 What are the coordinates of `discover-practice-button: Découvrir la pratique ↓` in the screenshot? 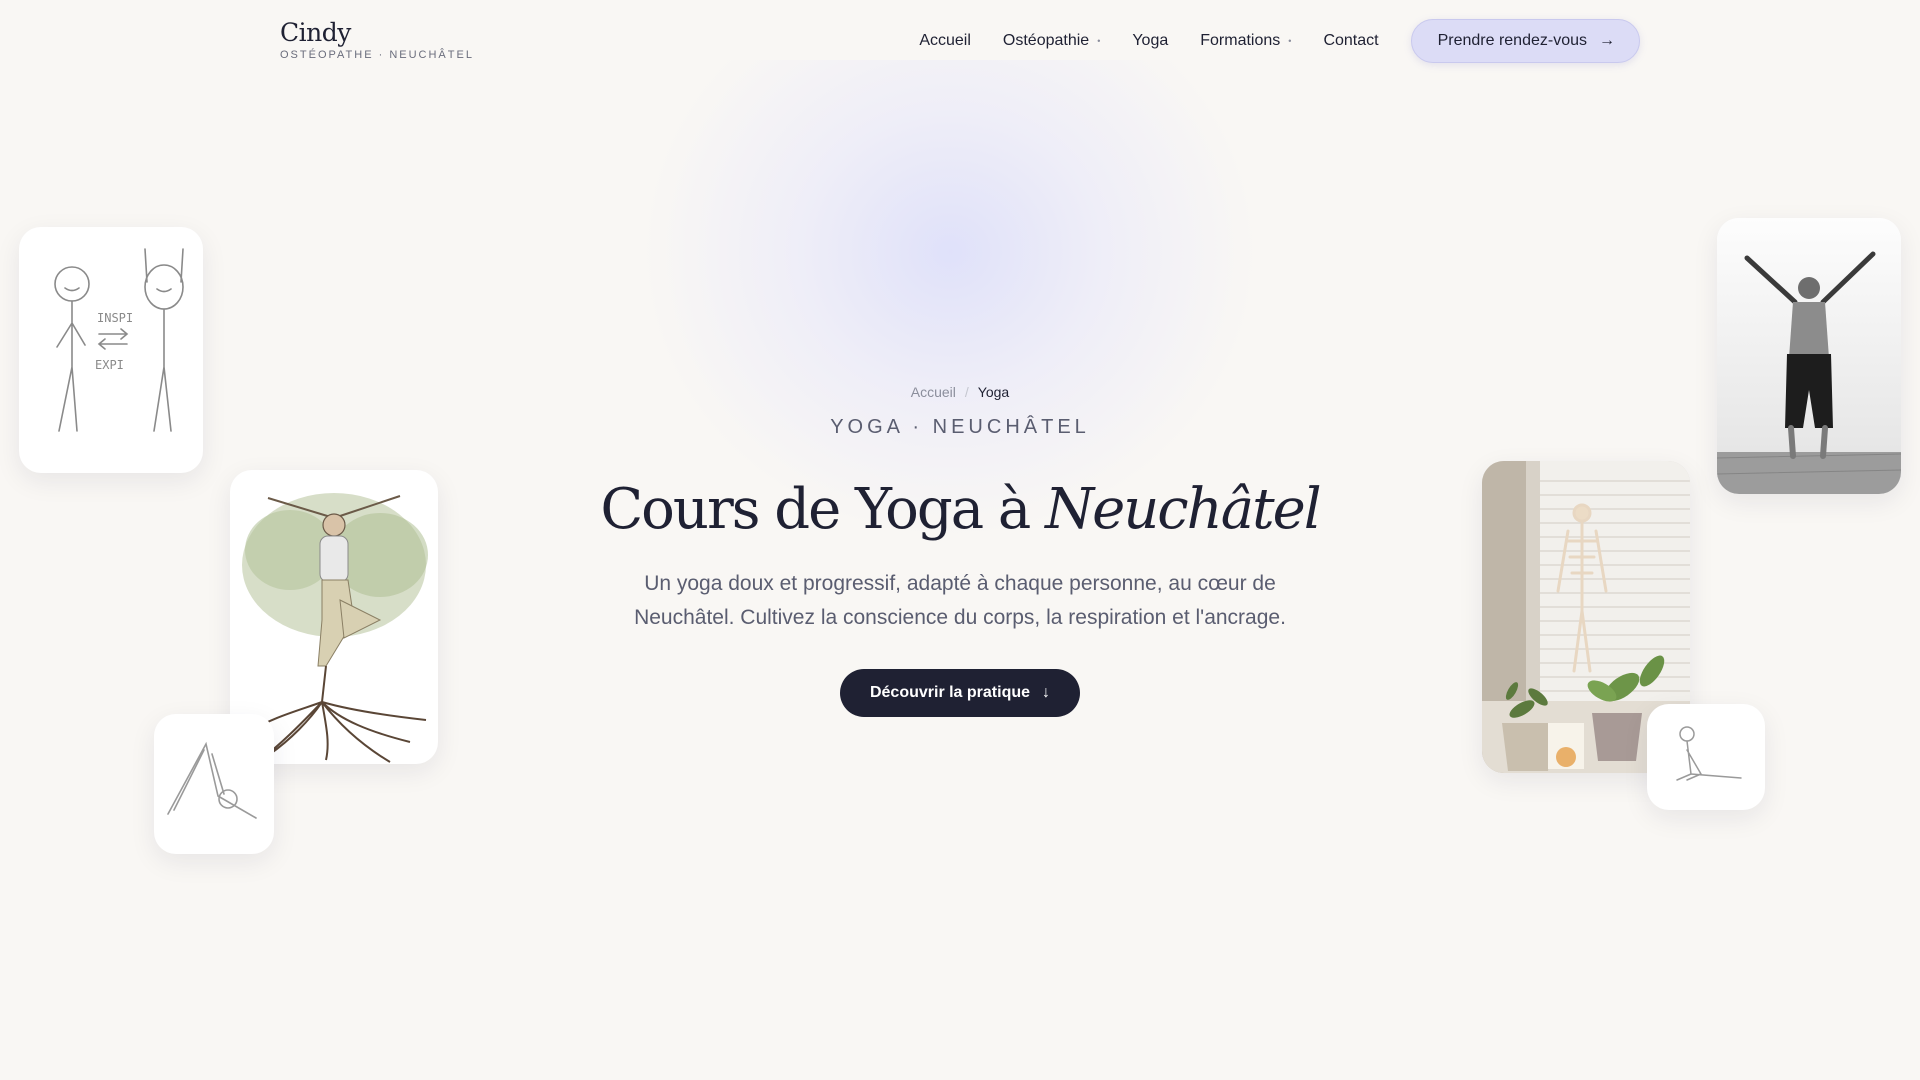 It's located at (960, 693).